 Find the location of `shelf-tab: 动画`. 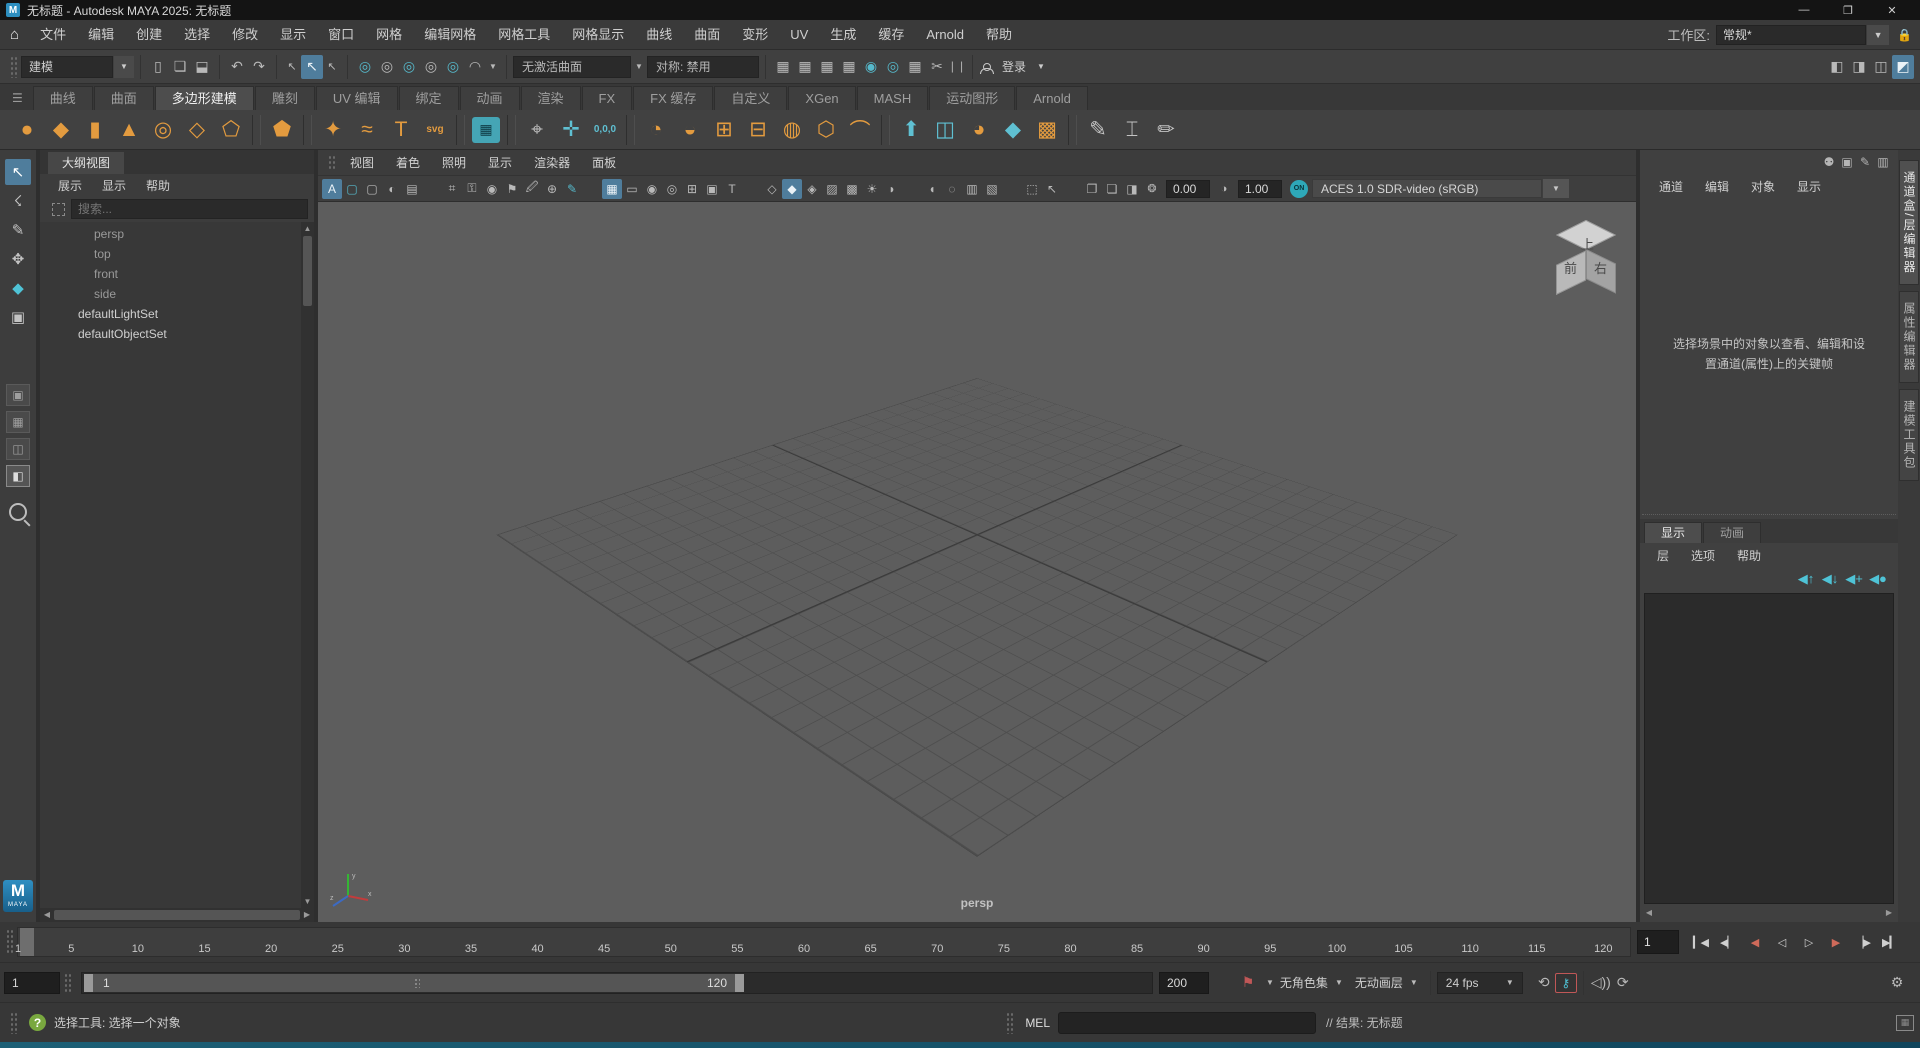

shelf-tab: 动画 is located at coordinates (489, 98).